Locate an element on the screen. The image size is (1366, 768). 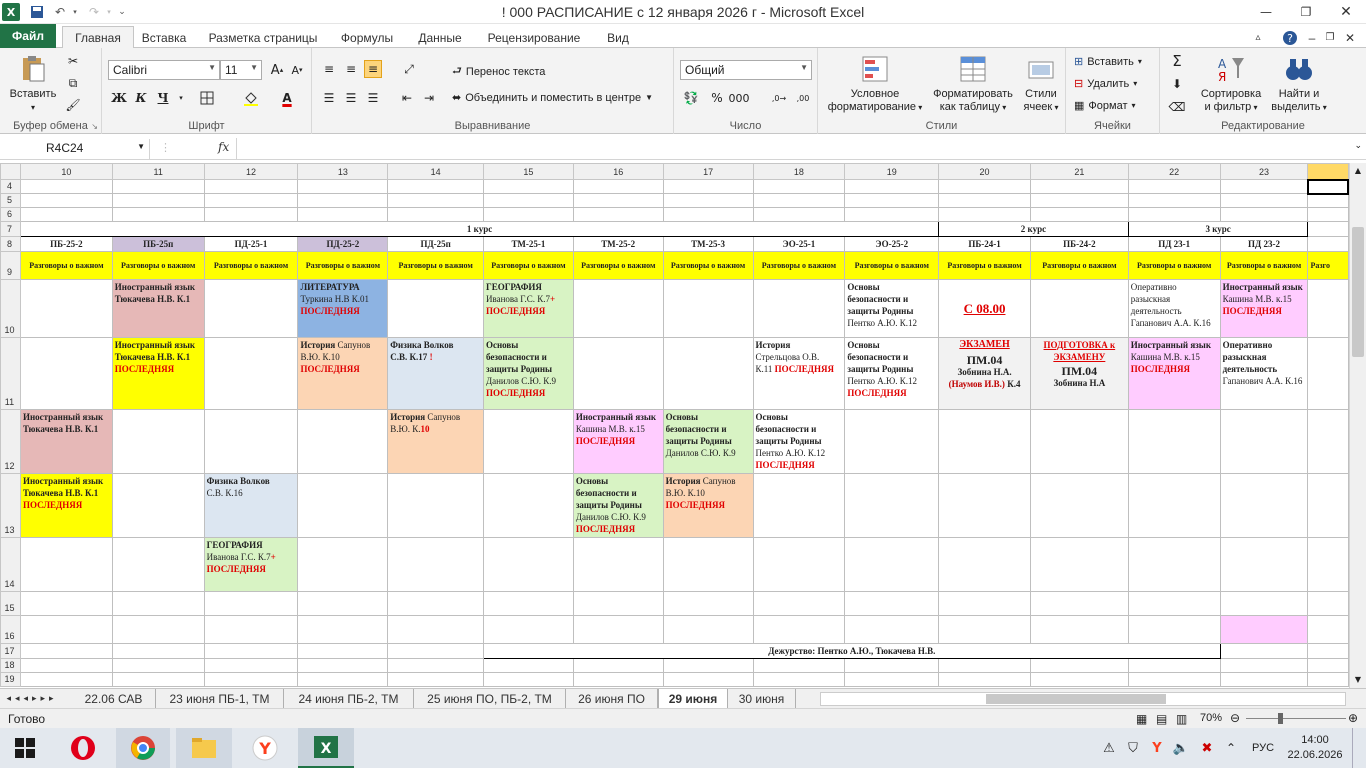
group-header is located at coordinates (1328, 244).